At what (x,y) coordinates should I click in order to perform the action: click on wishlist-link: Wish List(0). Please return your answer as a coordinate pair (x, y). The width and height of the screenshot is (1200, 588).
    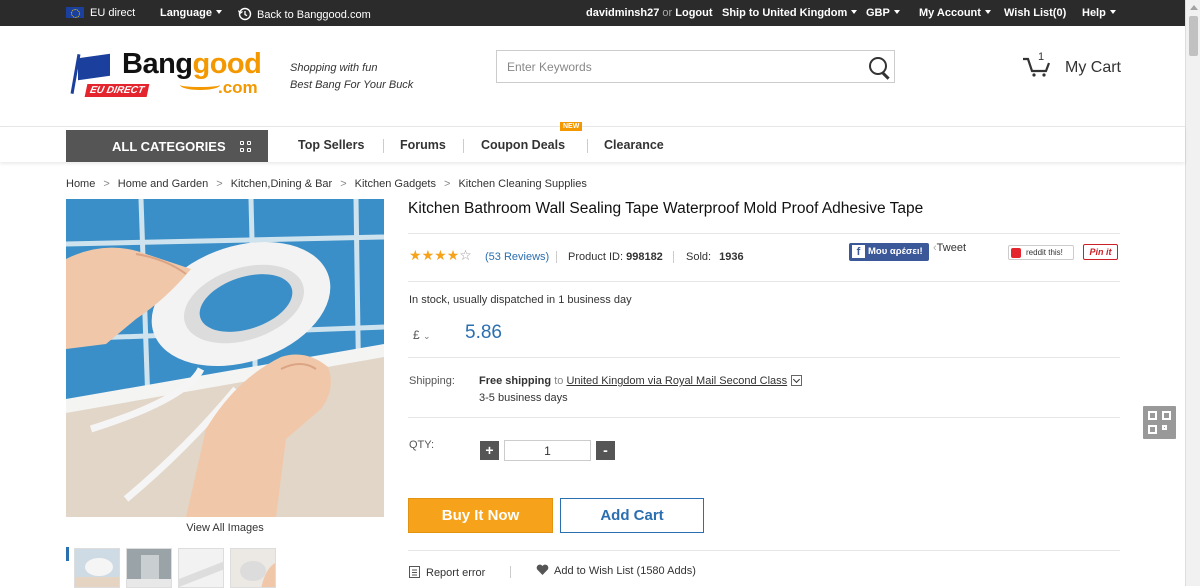
    Looking at the image, I should click on (1035, 13).